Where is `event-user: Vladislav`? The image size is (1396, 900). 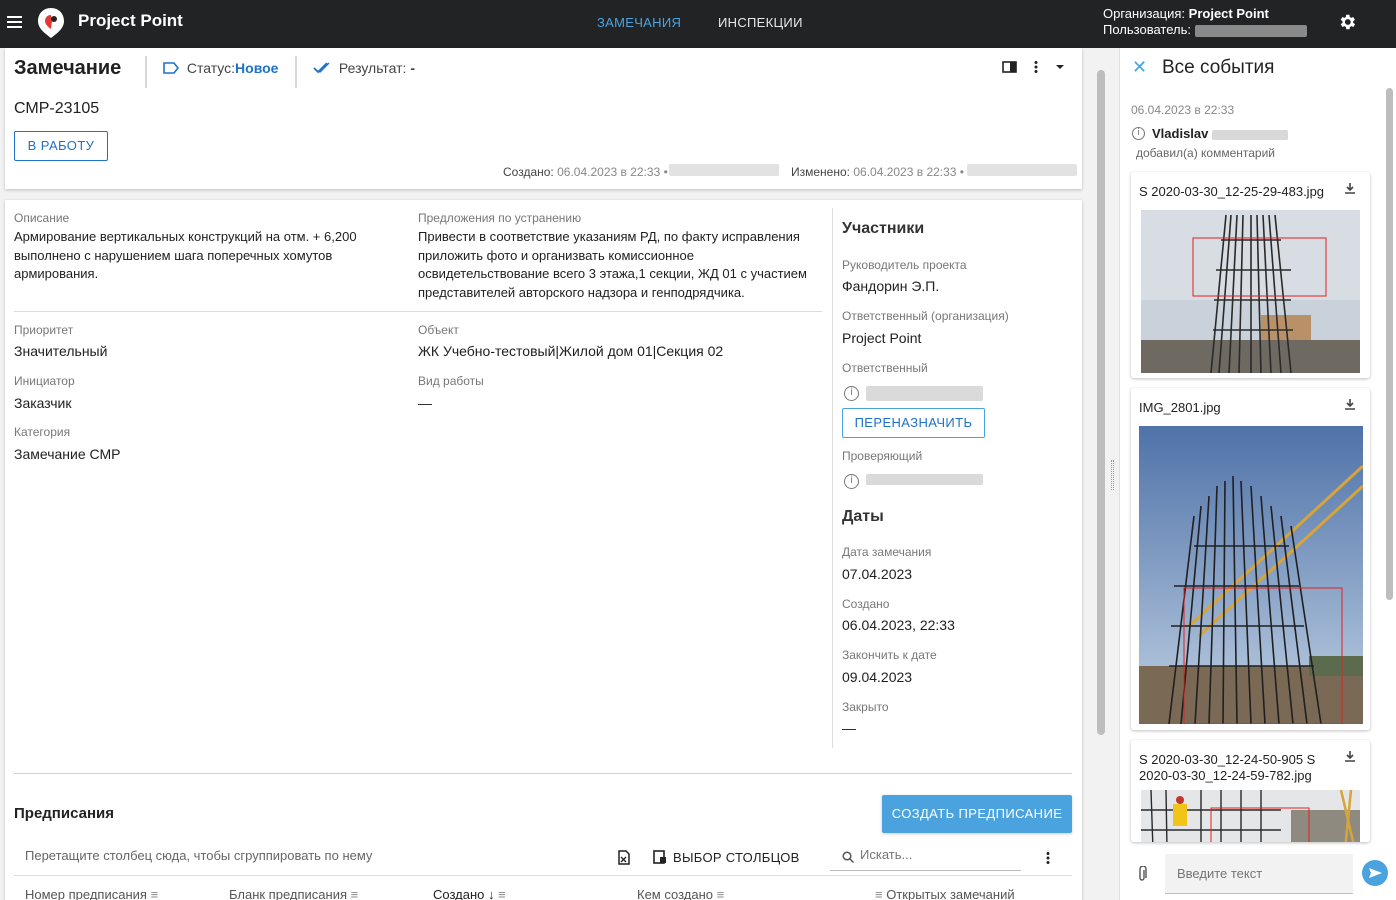
event-user: Vladislav is located at coordinates (1220, 133).